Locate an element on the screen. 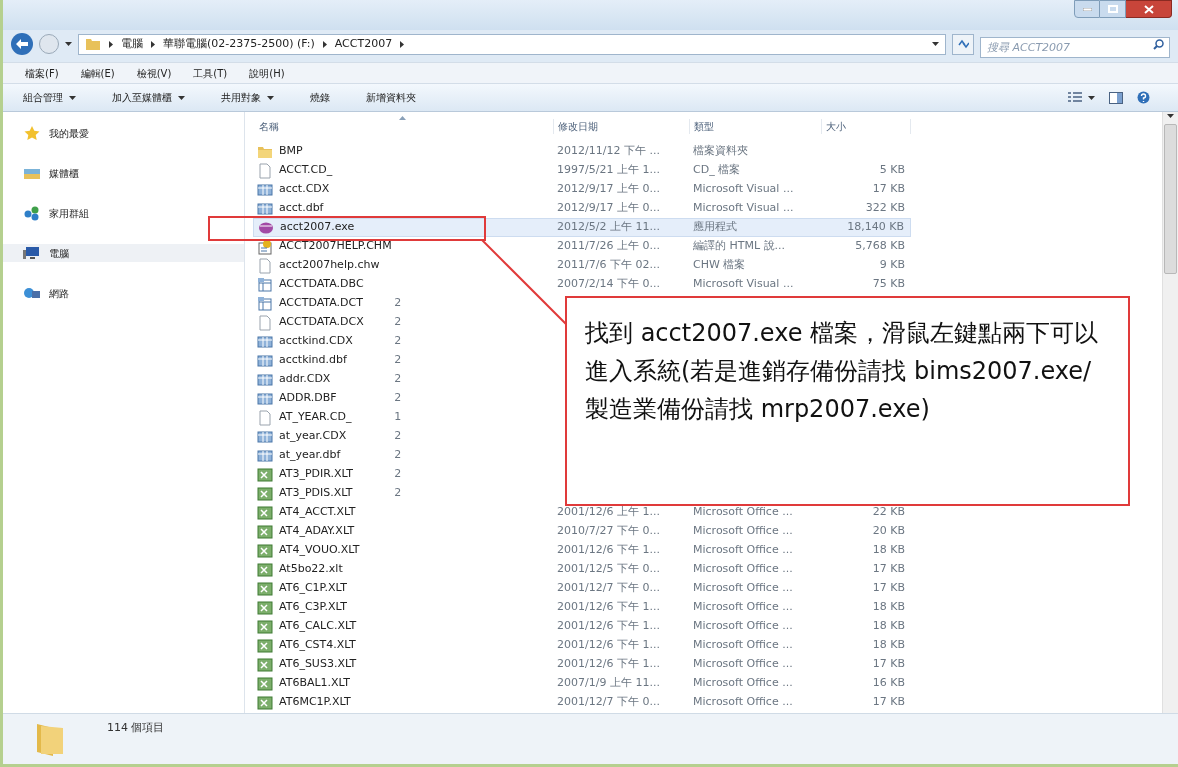  column-header: 名稱 is located at coordinates (403, 126).